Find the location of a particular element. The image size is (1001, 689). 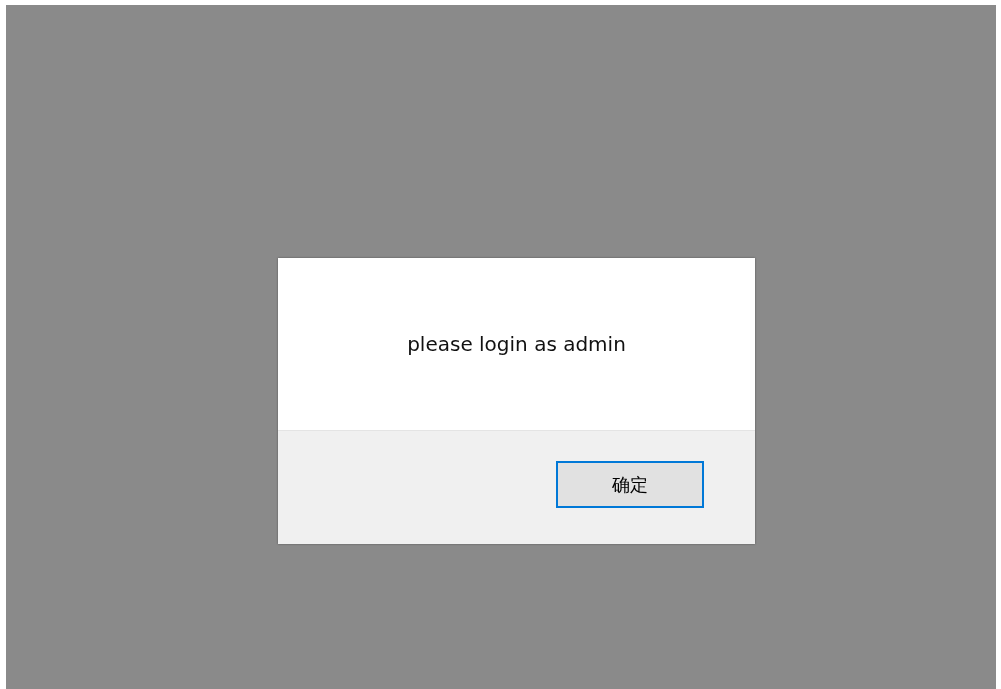

alert-message: please login as admin is located at coordinates (516, 344).